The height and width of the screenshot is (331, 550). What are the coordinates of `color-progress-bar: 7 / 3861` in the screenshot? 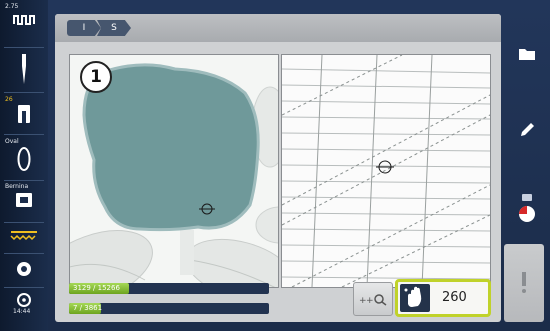 It's located at (169, 308).